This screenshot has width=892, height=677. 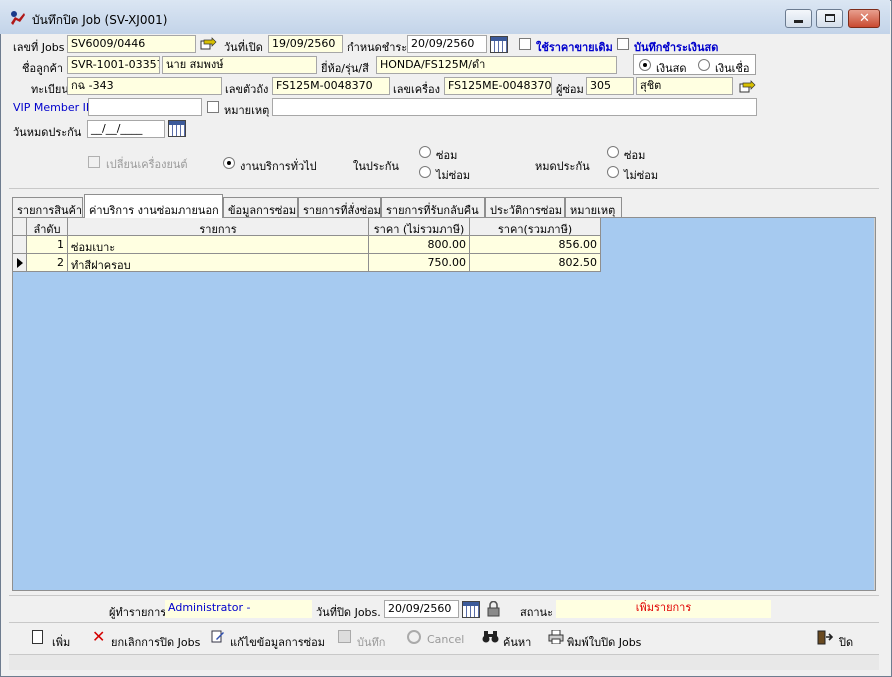 I want to click on printer-icon, so click(x=556, y=637).